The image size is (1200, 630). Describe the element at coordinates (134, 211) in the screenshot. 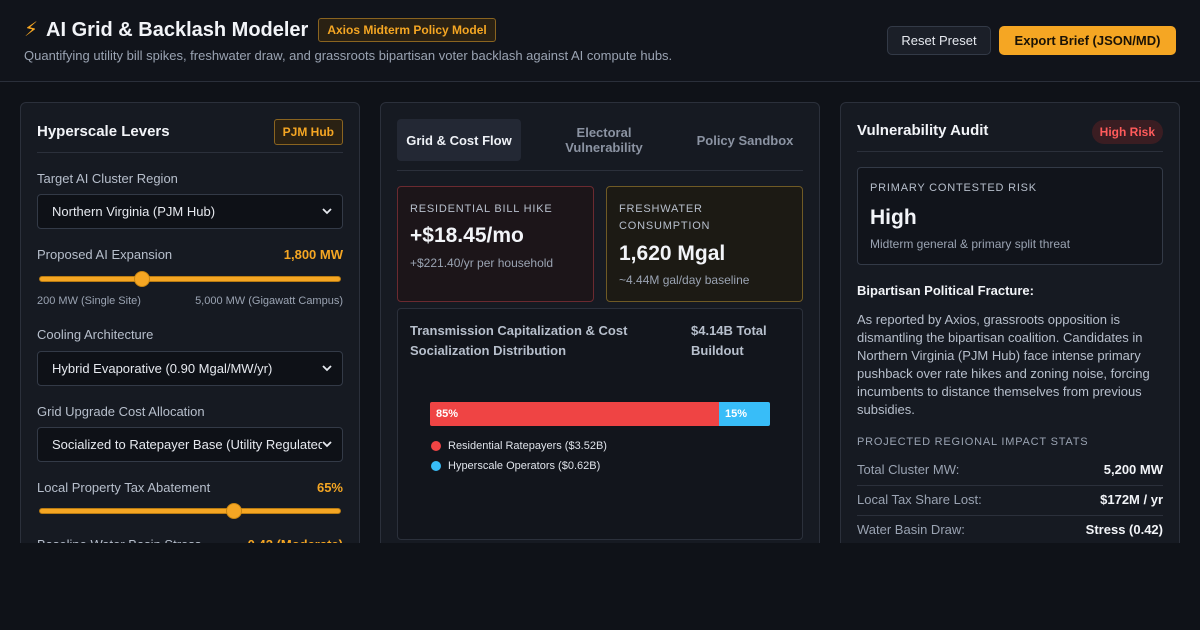

I see `region-select-value: Northern Virginia (PJM Hub)` at that location.